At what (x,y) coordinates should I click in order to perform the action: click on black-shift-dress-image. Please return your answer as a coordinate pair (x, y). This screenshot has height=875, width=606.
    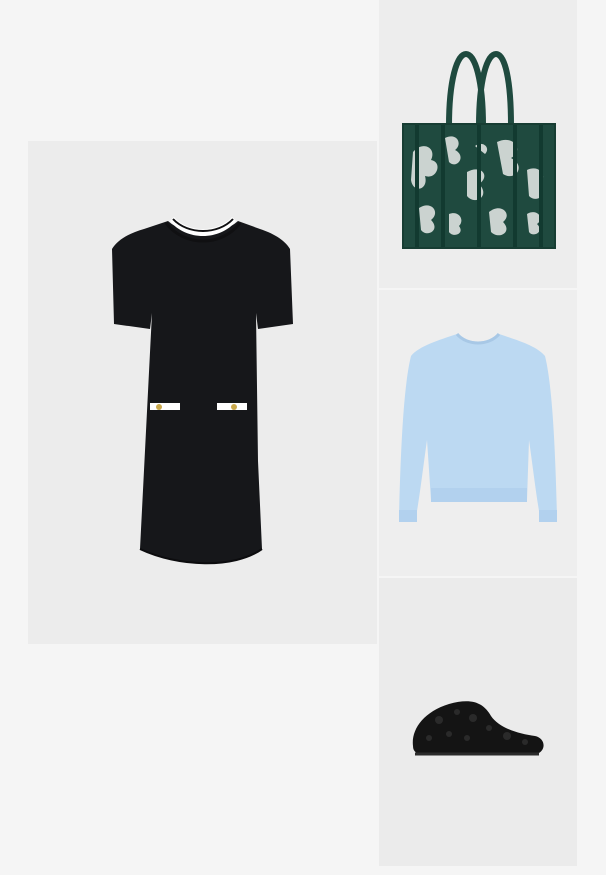
    Looking at the image, I should click on (202, 391).